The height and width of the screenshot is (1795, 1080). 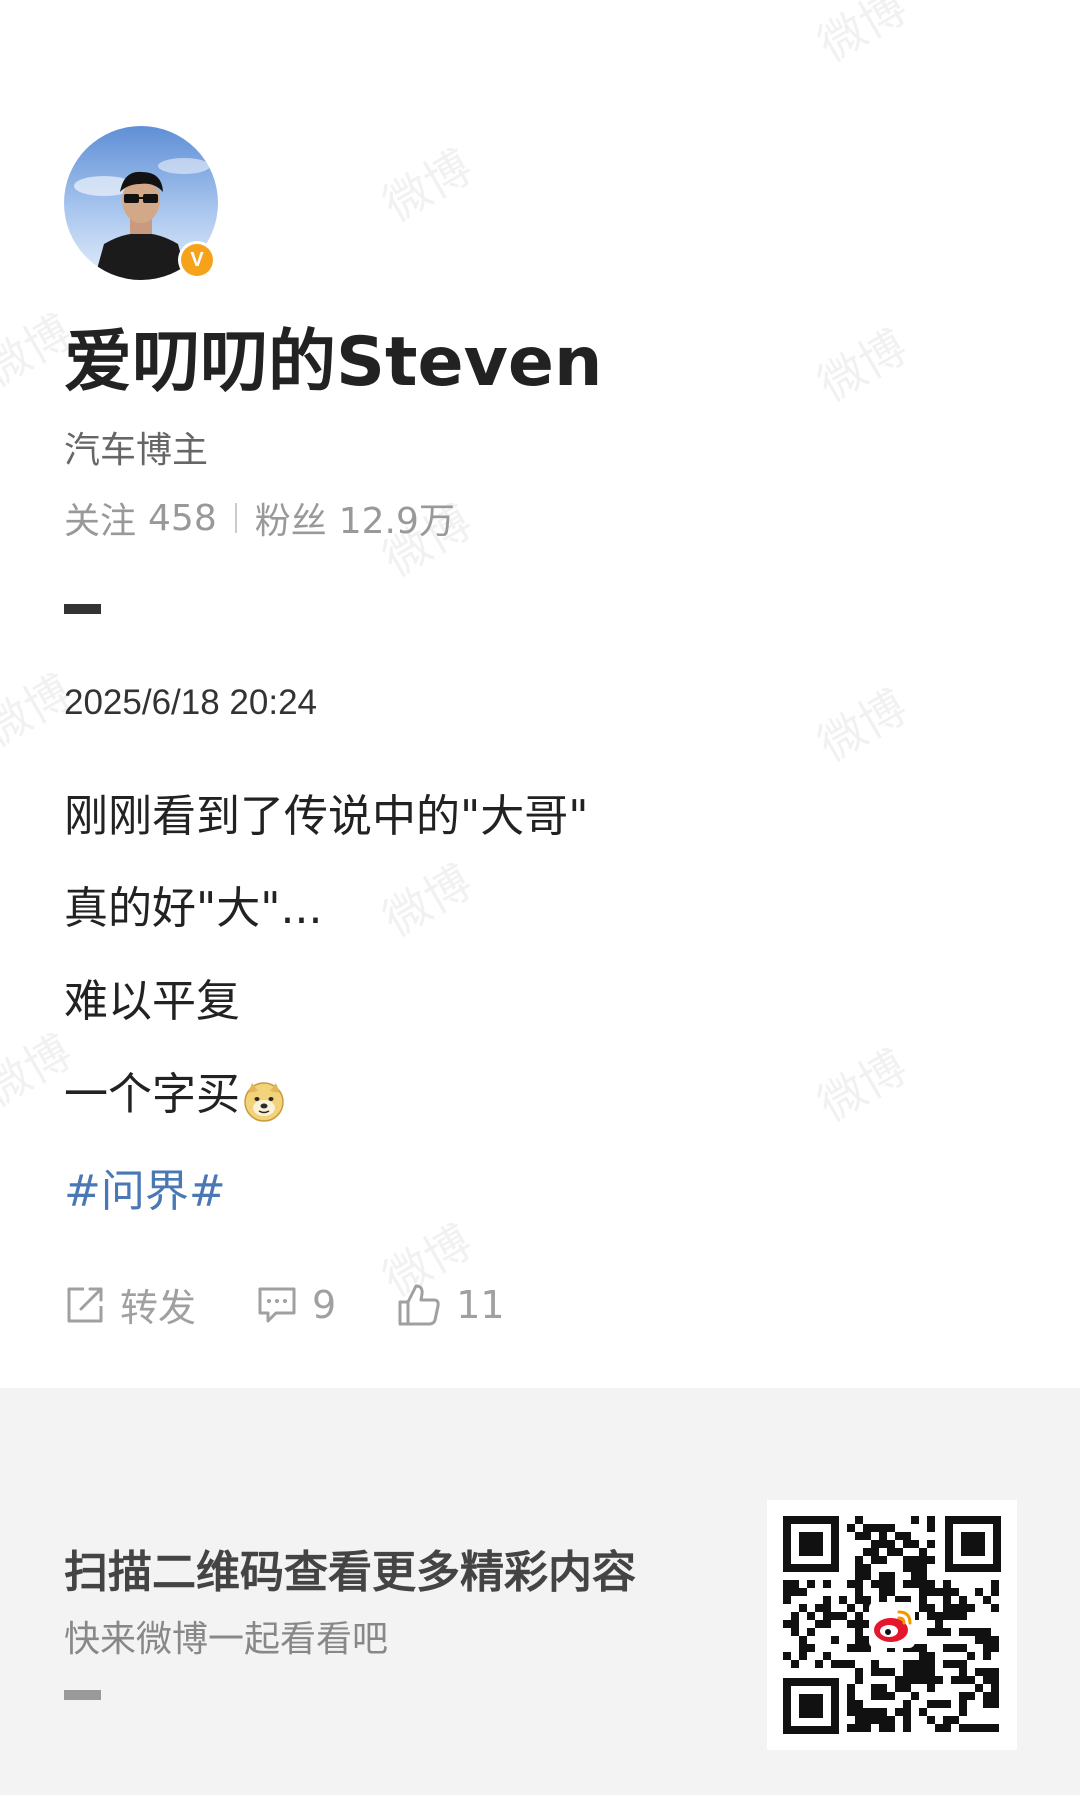 What do you see at coordinates (397, 518) in the screenshot?
I see `followers-count: 12.9万` at bounding box center [397, 518].